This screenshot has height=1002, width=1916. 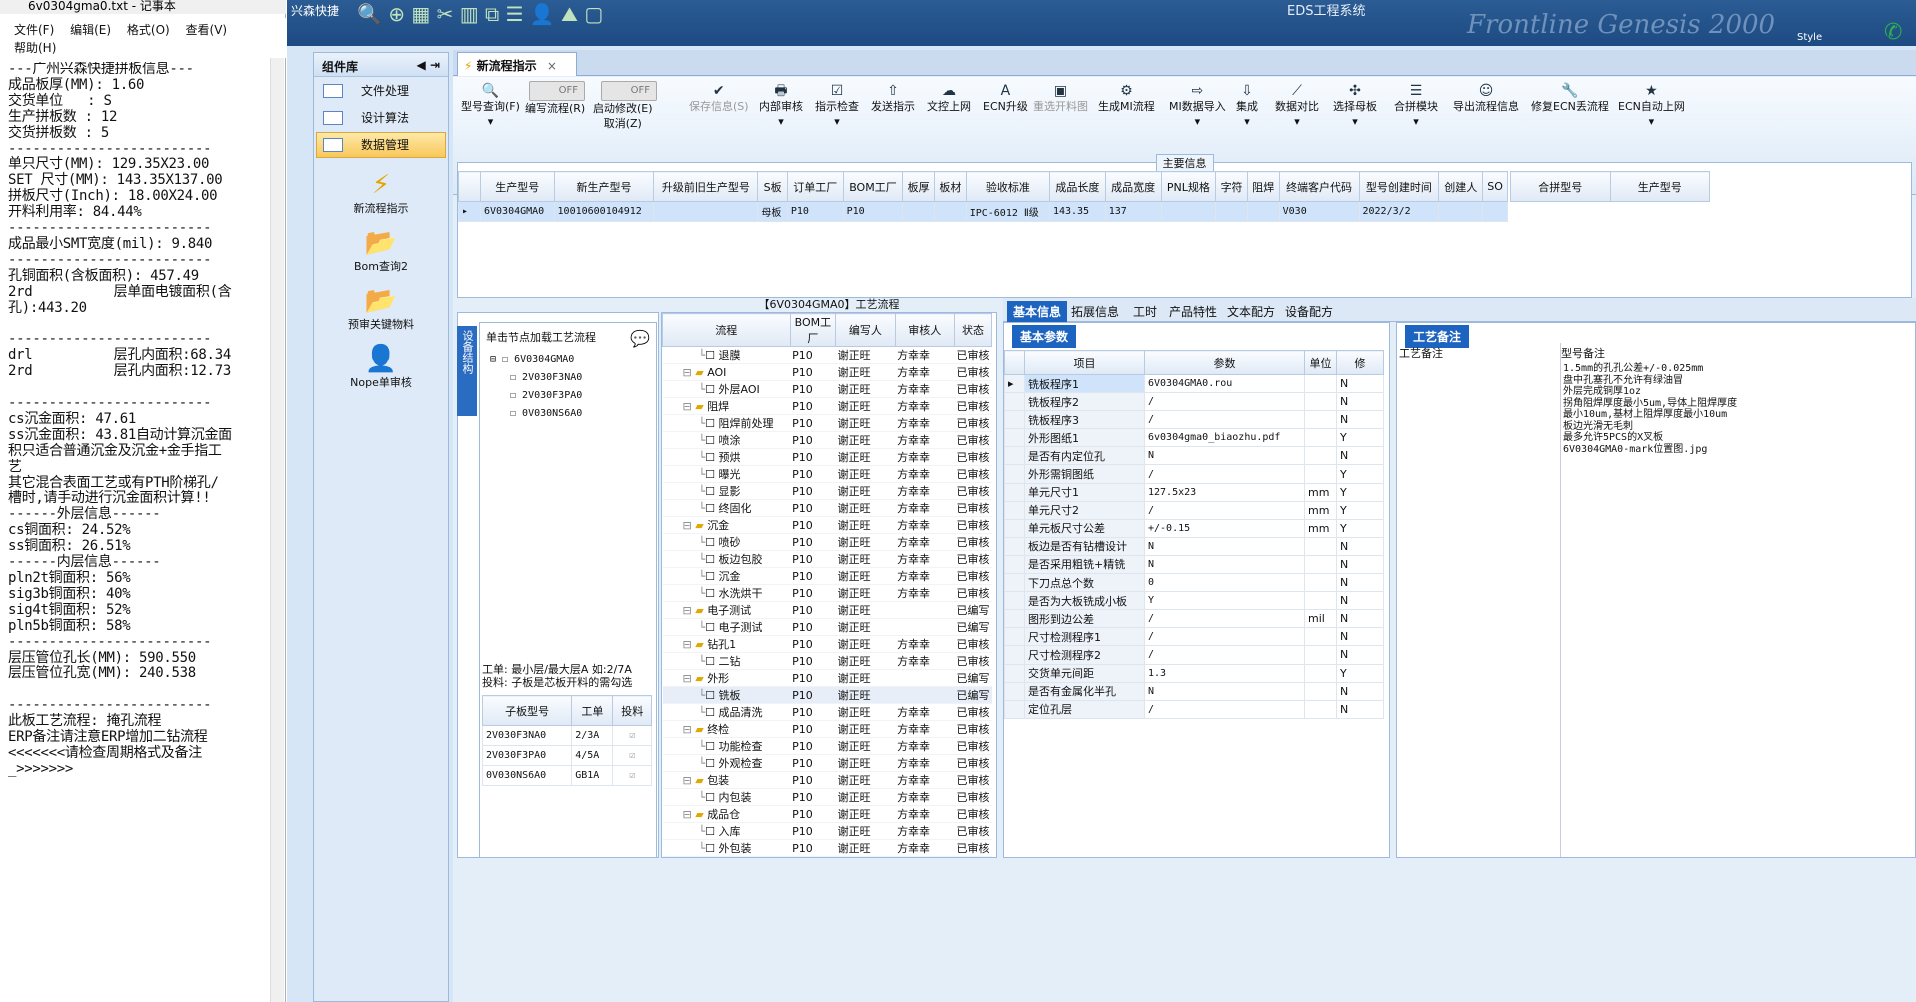 What do you see at coordinates (1126, 98) in the screenshot?
I see `generate-mi-flow-button: ⚙ 生成MI流程` at bounding box center [1126, 98].